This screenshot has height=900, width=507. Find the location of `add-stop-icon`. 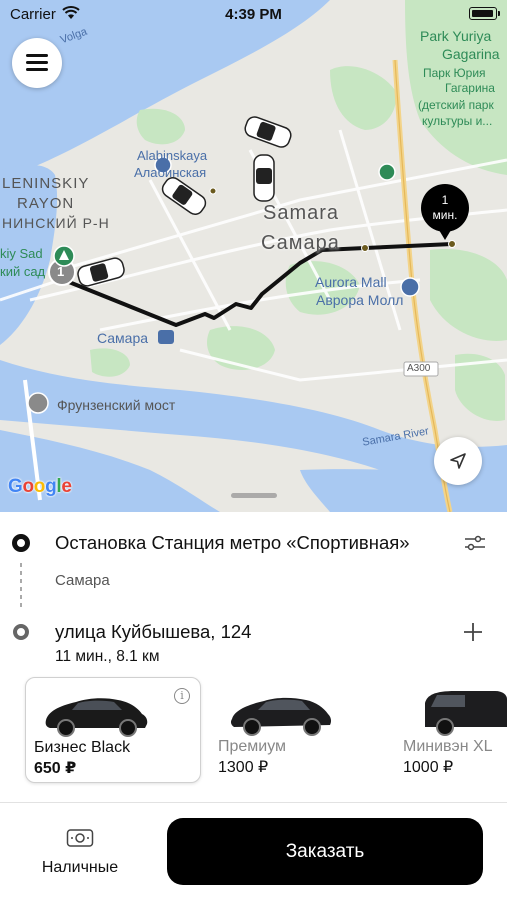

add-stop-icon is located at coordinates (473, 632).